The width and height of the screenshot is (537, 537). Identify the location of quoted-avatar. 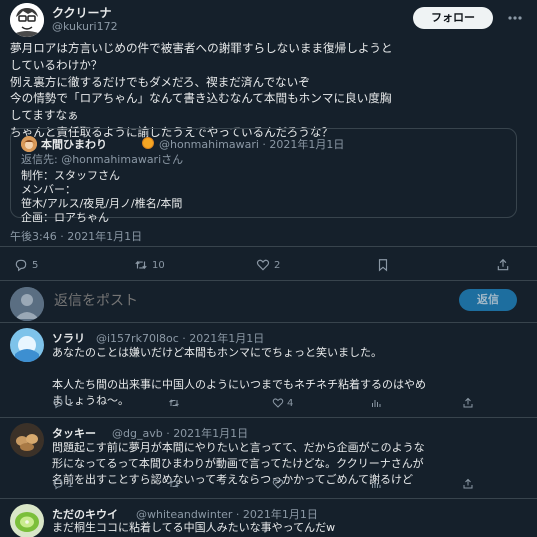
(29, 144).